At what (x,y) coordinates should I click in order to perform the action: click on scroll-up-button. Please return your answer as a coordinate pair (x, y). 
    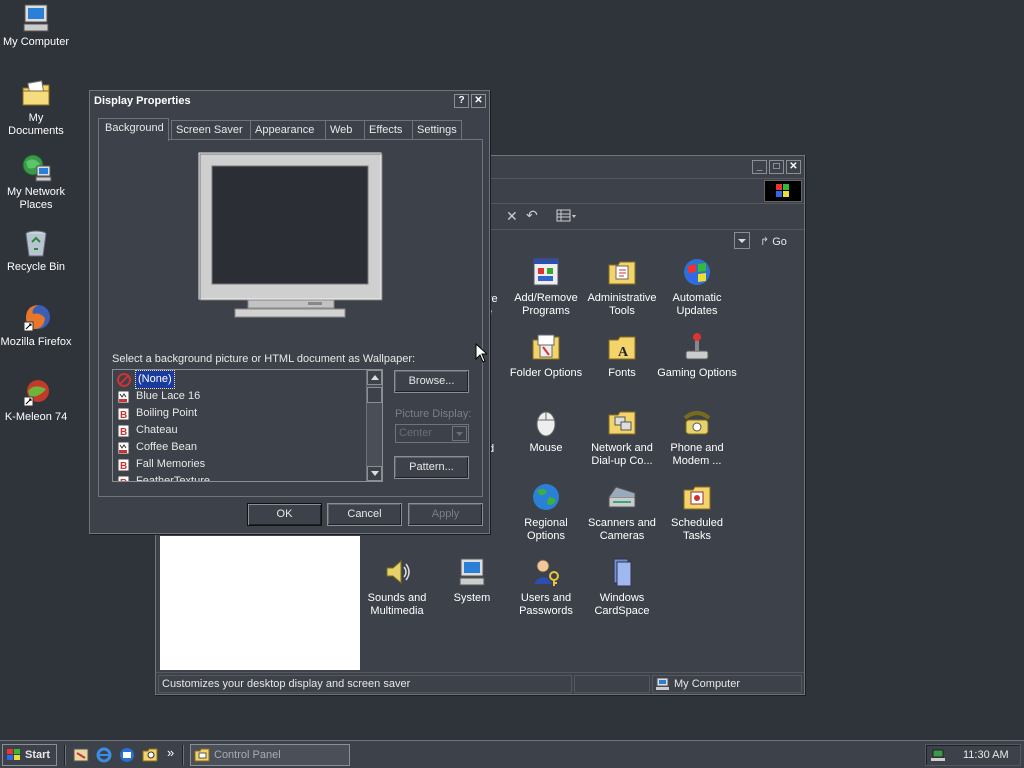
    Looking at the image, I should click on (374, 377).